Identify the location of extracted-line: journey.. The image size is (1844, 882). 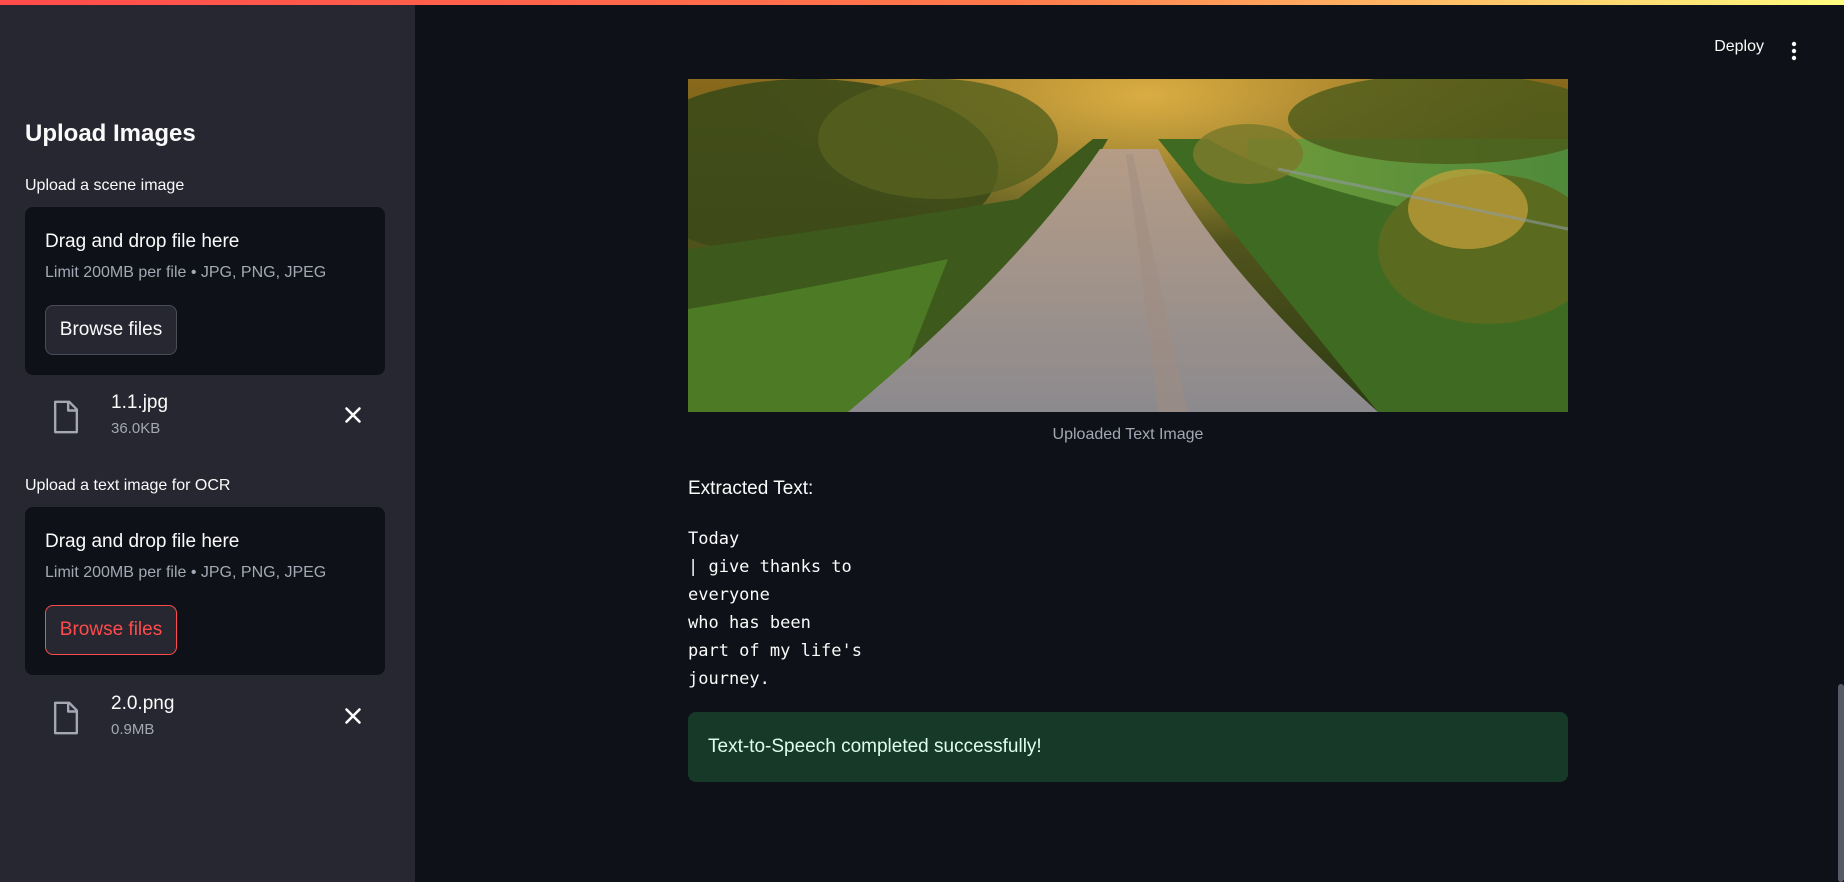
(729, 679).